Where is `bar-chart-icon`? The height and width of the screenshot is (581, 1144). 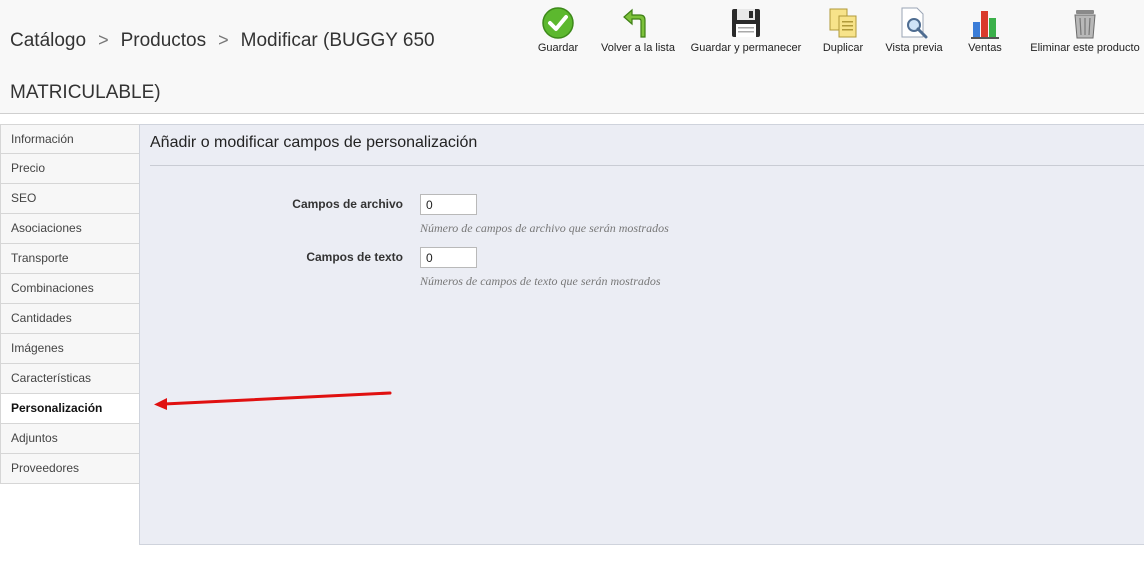 bar-chart-icon is located at coordinates (985, 25).